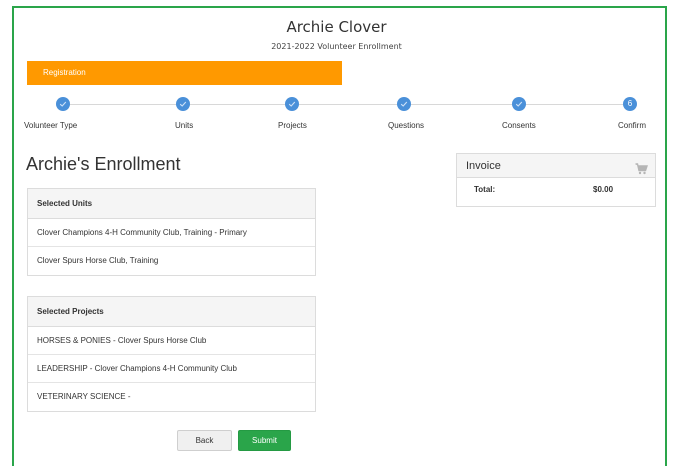 The height and width of the screenshot is (466, 673). What do you see at coordinates (485, 189) in the screenshot?
I see `invoice-total-label: Total:` at bounding box center [485, 189].